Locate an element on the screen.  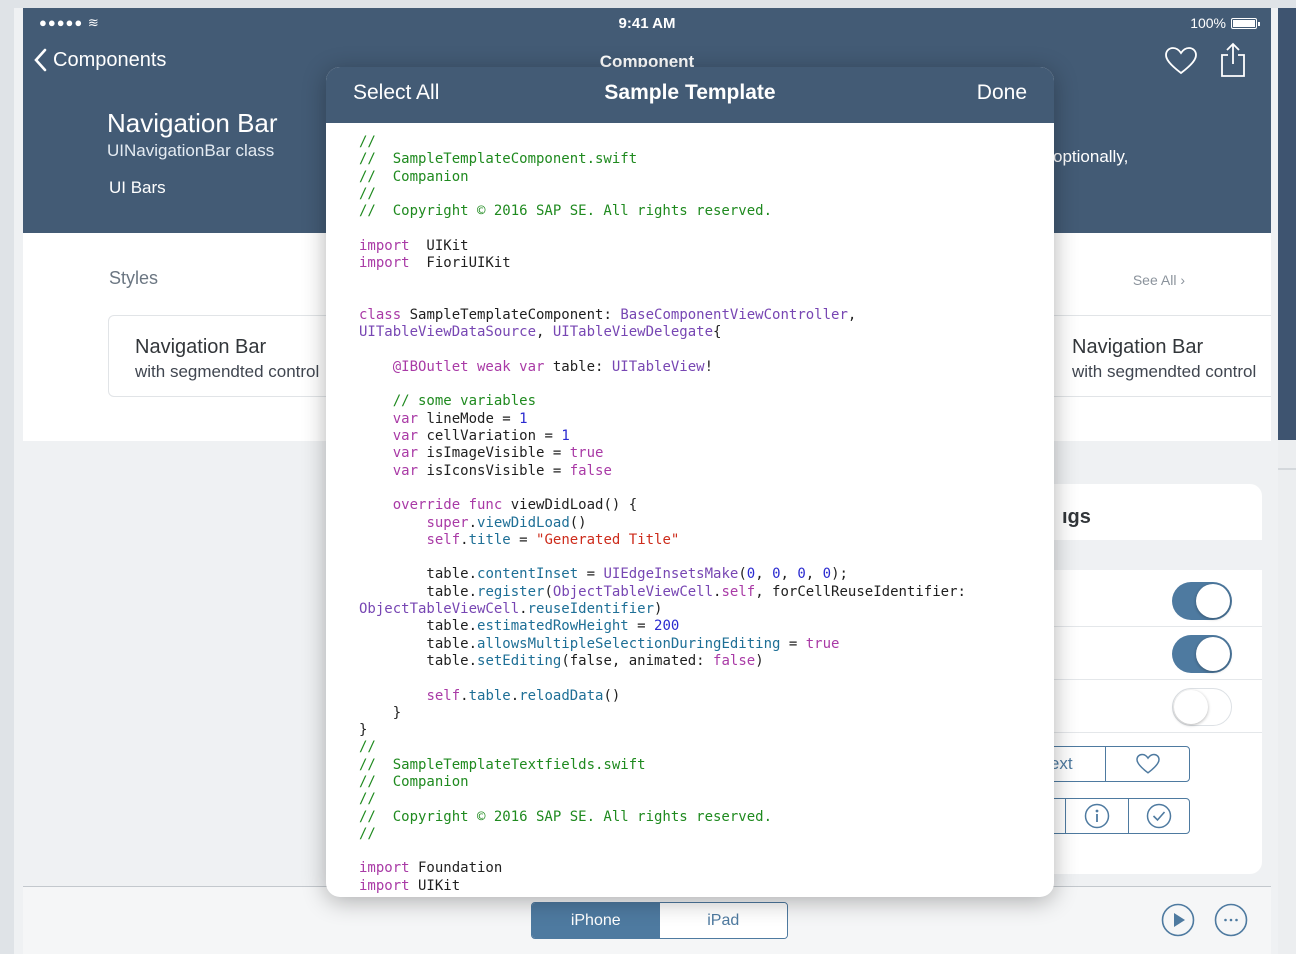
code-token: isIconsVisible = is located at coordinates (494, 470).